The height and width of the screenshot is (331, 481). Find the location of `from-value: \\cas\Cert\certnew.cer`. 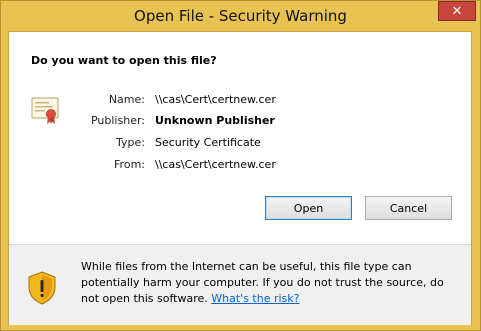

from-value: \\cas\Cert\certnew.cer is located at coordinates (215, 164).